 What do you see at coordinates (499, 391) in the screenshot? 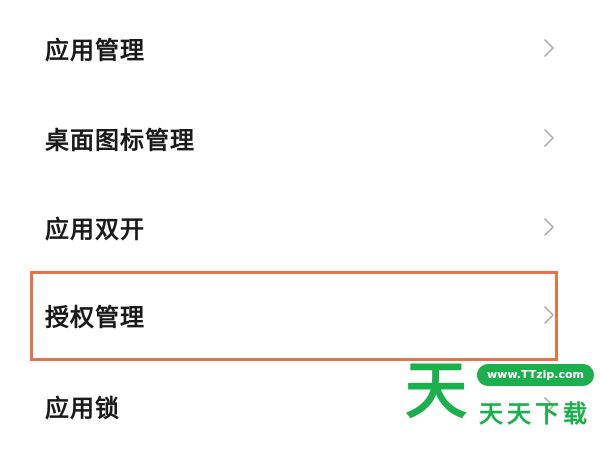
I see `watermark-logo: 天 www.TTzip.com 天天下载` at bounding box center [499, 391].